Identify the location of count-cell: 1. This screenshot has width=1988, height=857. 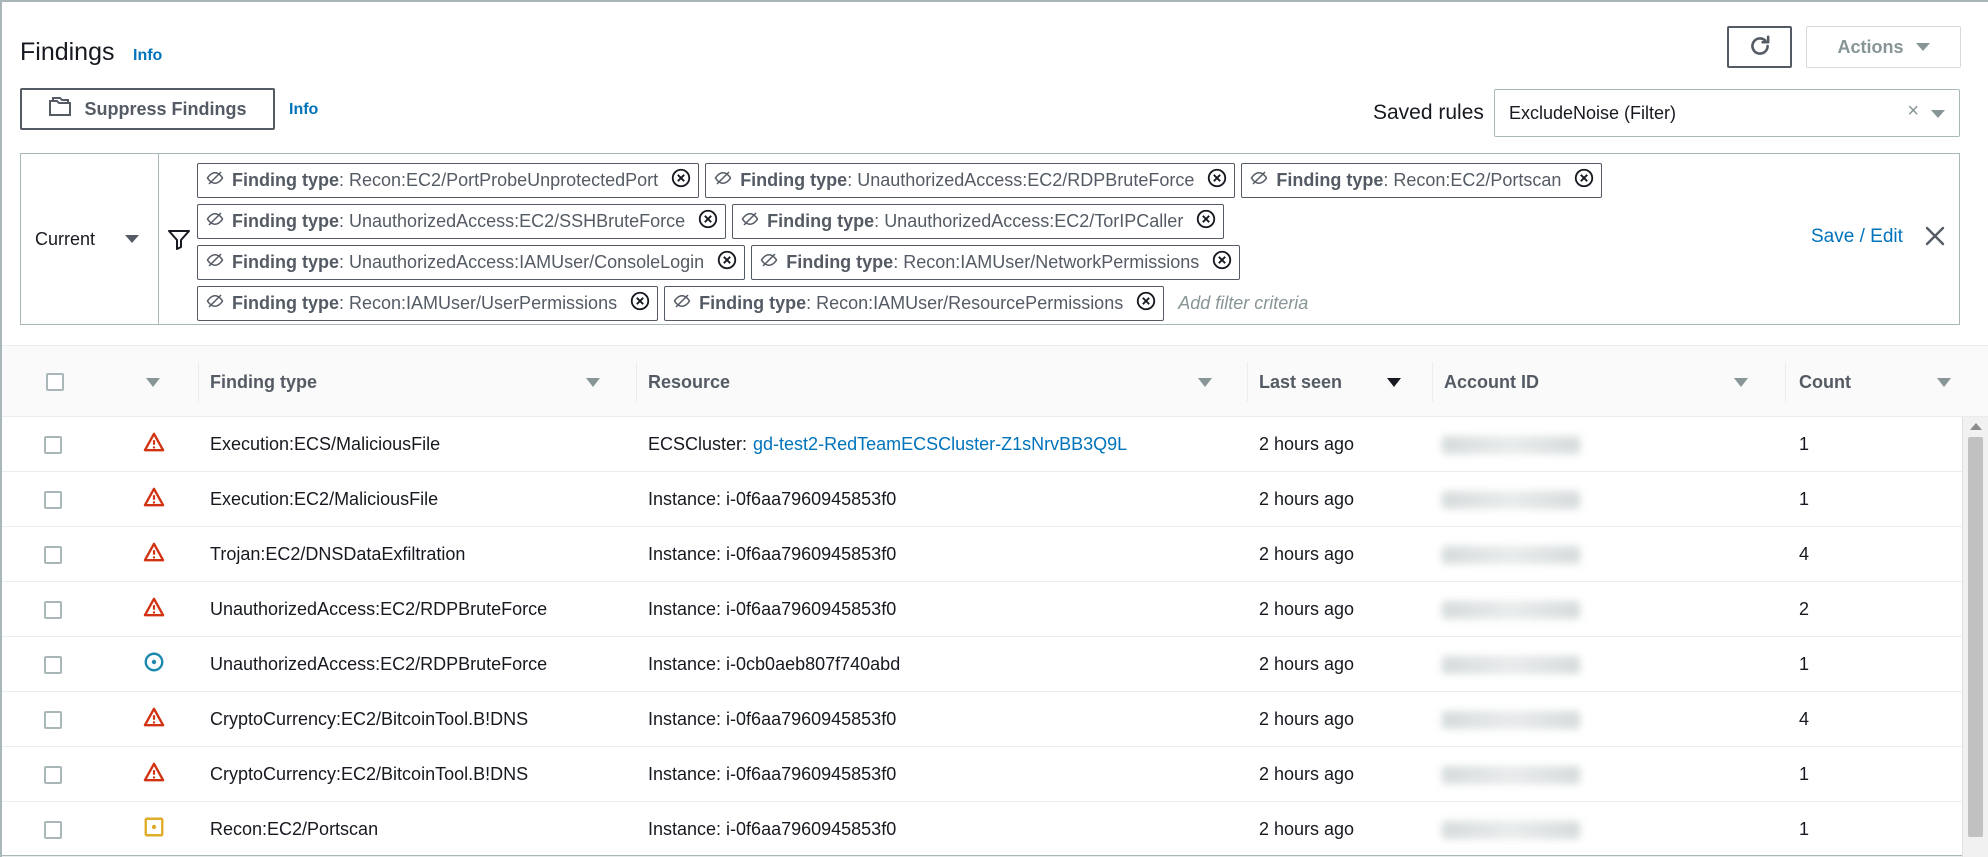
(1804, 664).